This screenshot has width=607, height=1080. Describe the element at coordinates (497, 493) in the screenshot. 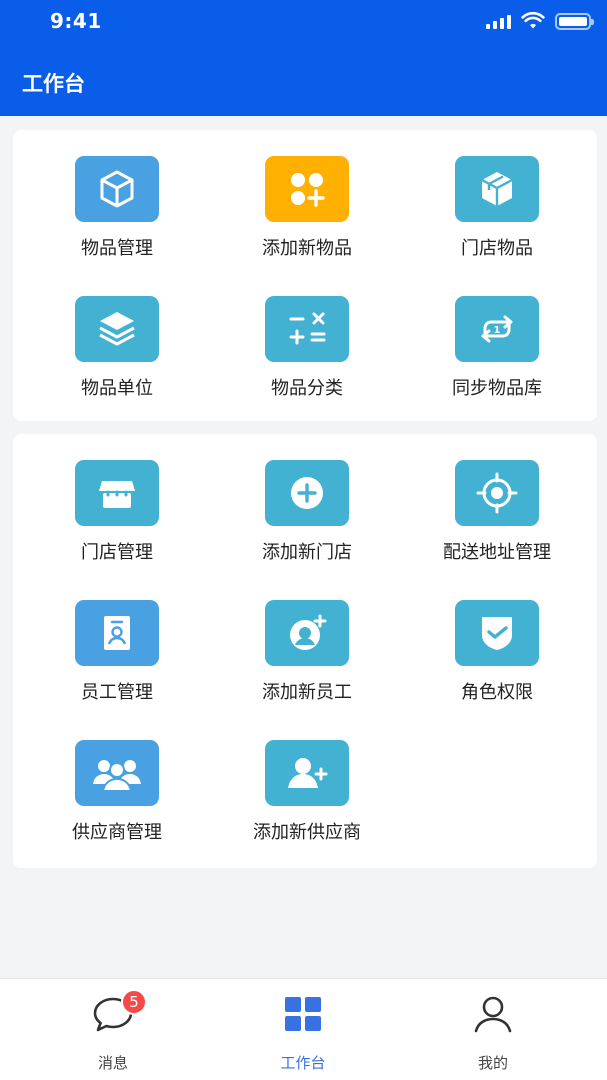

I see `target-icon` at that location.